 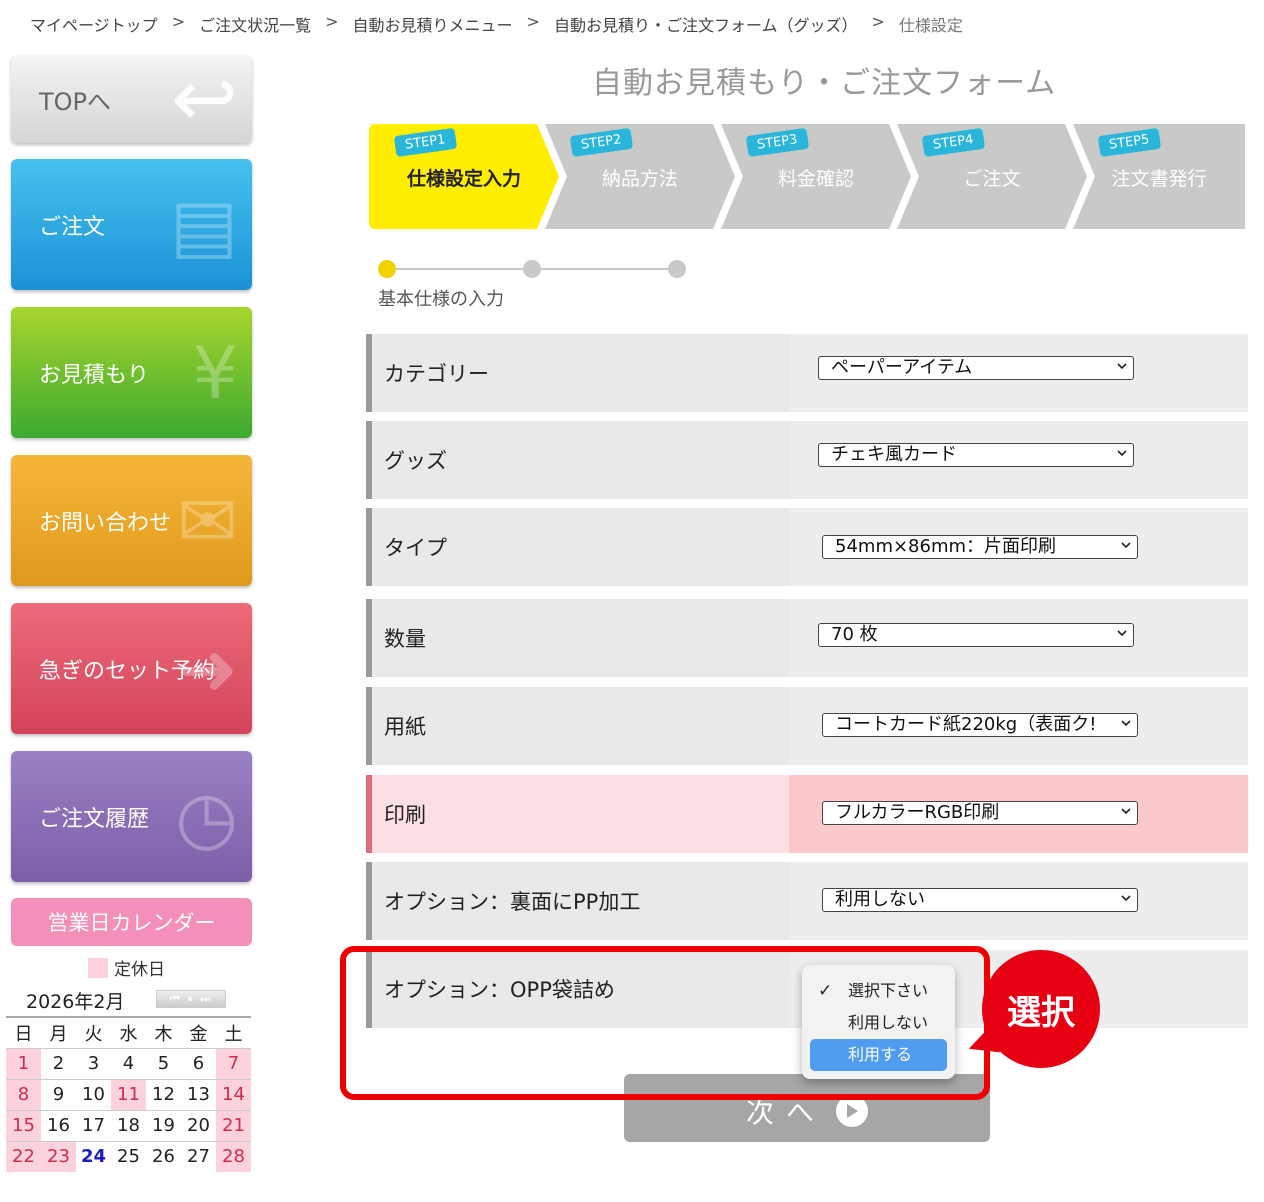 What do you see at coordinates (94, 24) in the screenshot?
I see `breadcrumb-mypage-top: マイページトップ` at bounding box center [94, 24].